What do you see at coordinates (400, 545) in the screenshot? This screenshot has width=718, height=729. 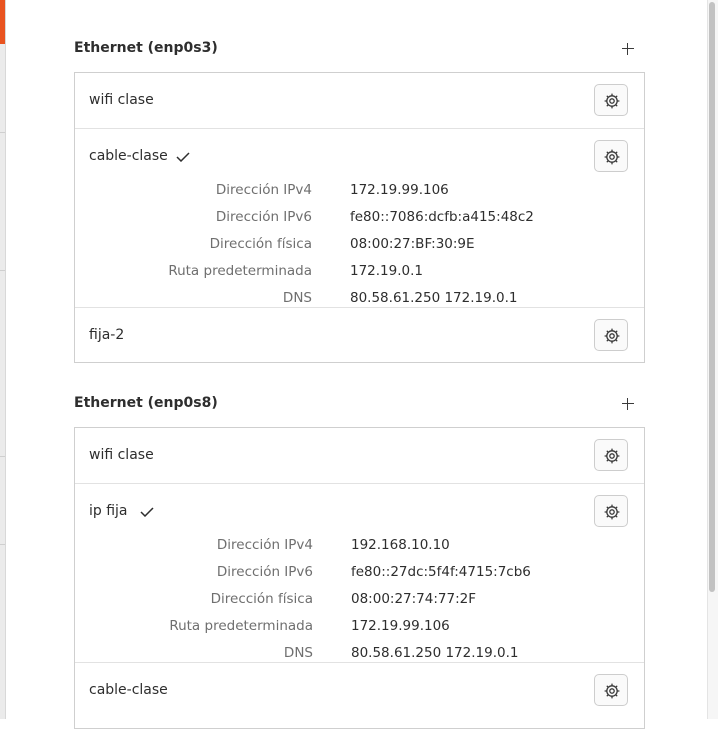 I see `detail-value-ipv4: 192.168.10.10` at bounding box center [400, 545].